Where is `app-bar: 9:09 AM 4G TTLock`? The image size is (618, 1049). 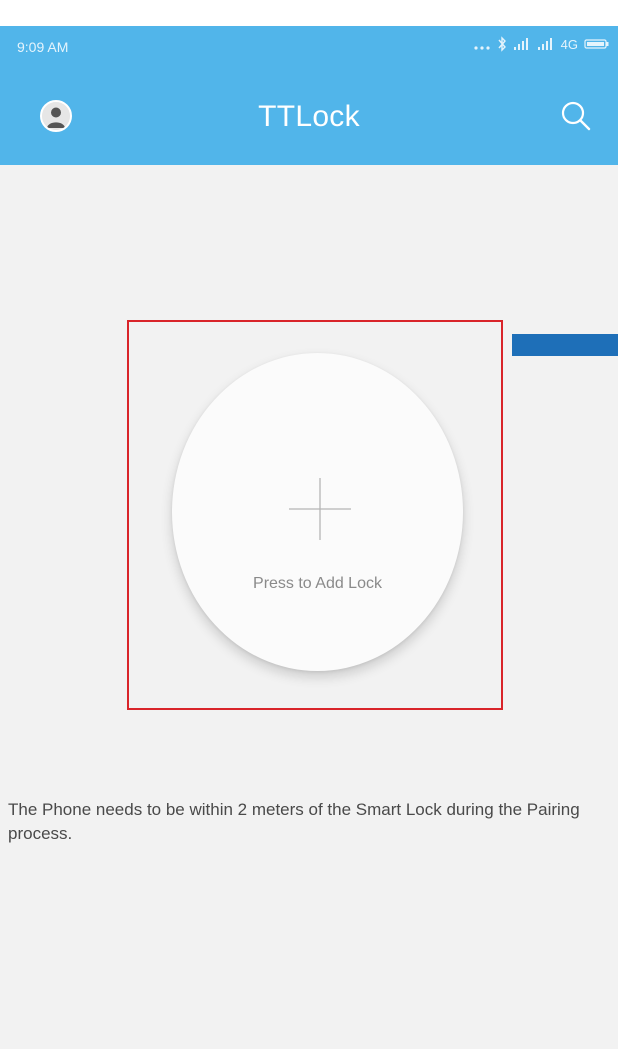
app-bar: 9:09 AM 4G TTLock is located at coordinates (309, 95).